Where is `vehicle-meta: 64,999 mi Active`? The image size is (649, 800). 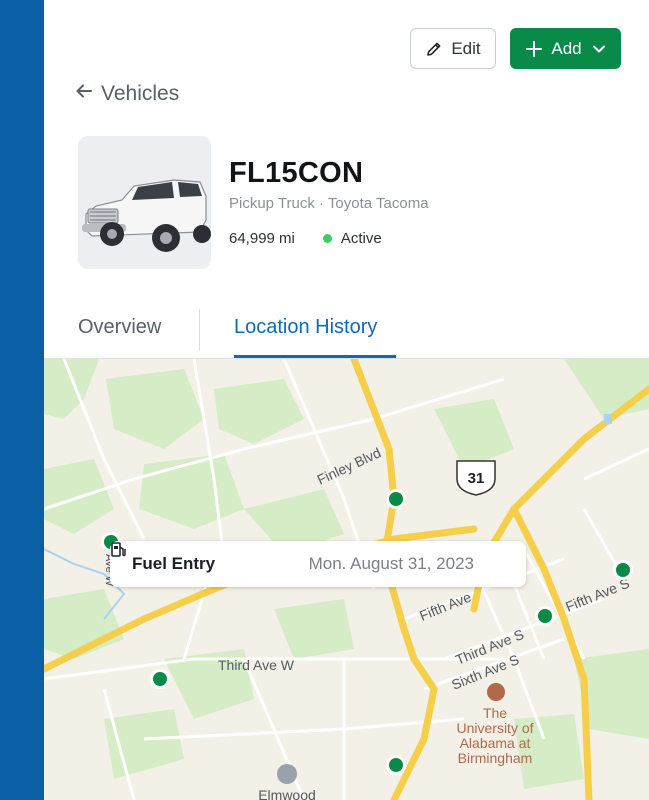 vehicle-meta: 64,999 mi Active is located at coordinates (305, 238).